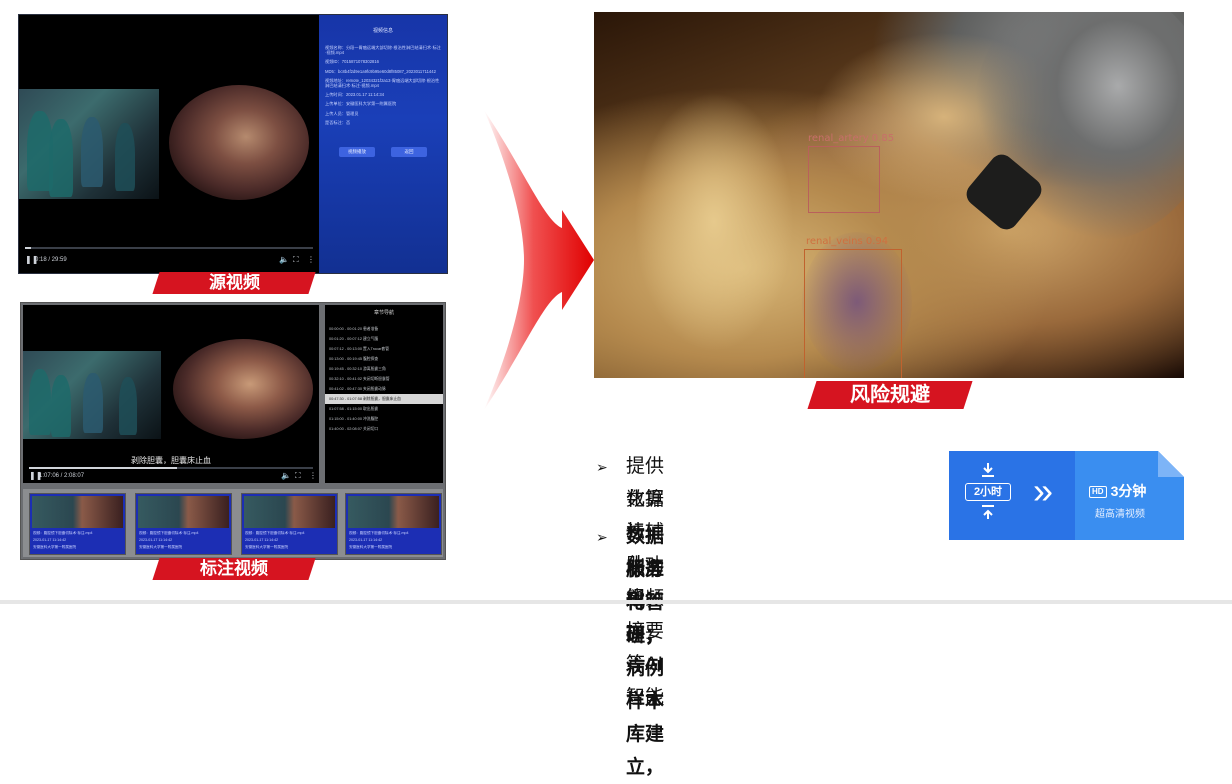 This screenshot has width=1232, height=784. What do you see at coordinates (384, 399) in the screenshot?
I see `chapter-item: 00:47:30 - 01:07:58 剥除胆囊，胆囊床止血` at bounding box center [384, 399].